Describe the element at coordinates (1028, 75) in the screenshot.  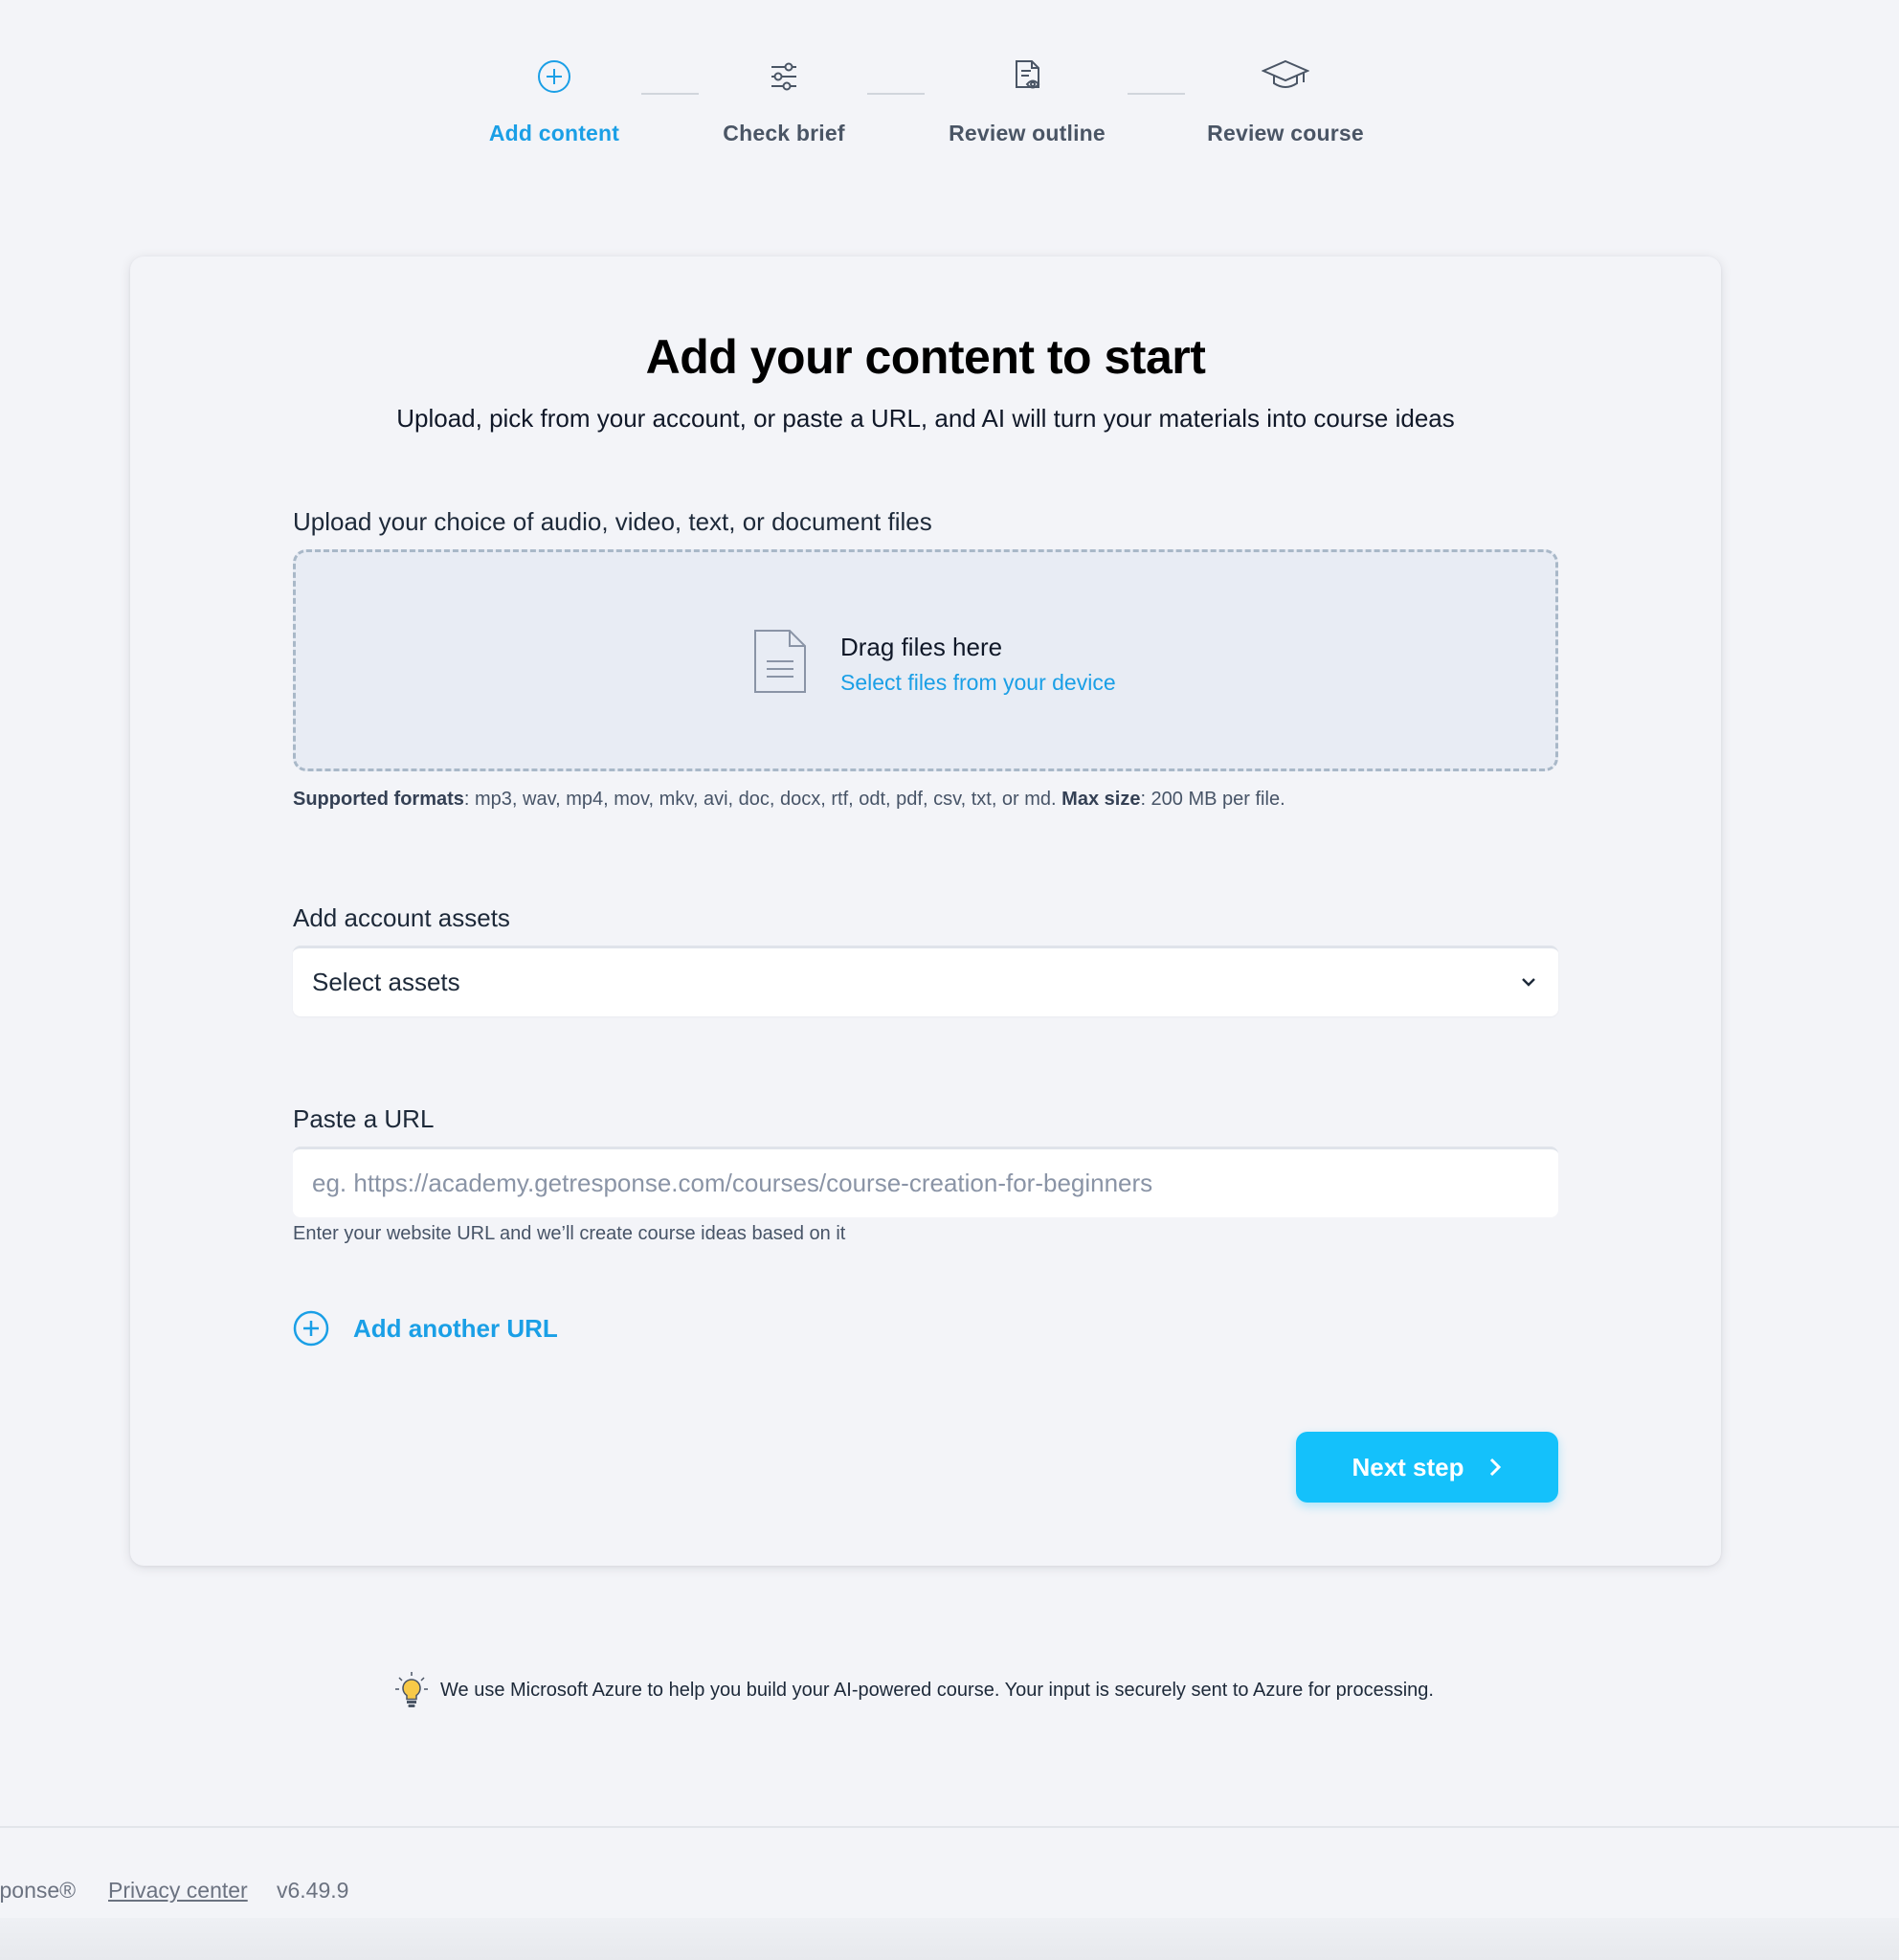
I see `document-eye-icon` at that location.